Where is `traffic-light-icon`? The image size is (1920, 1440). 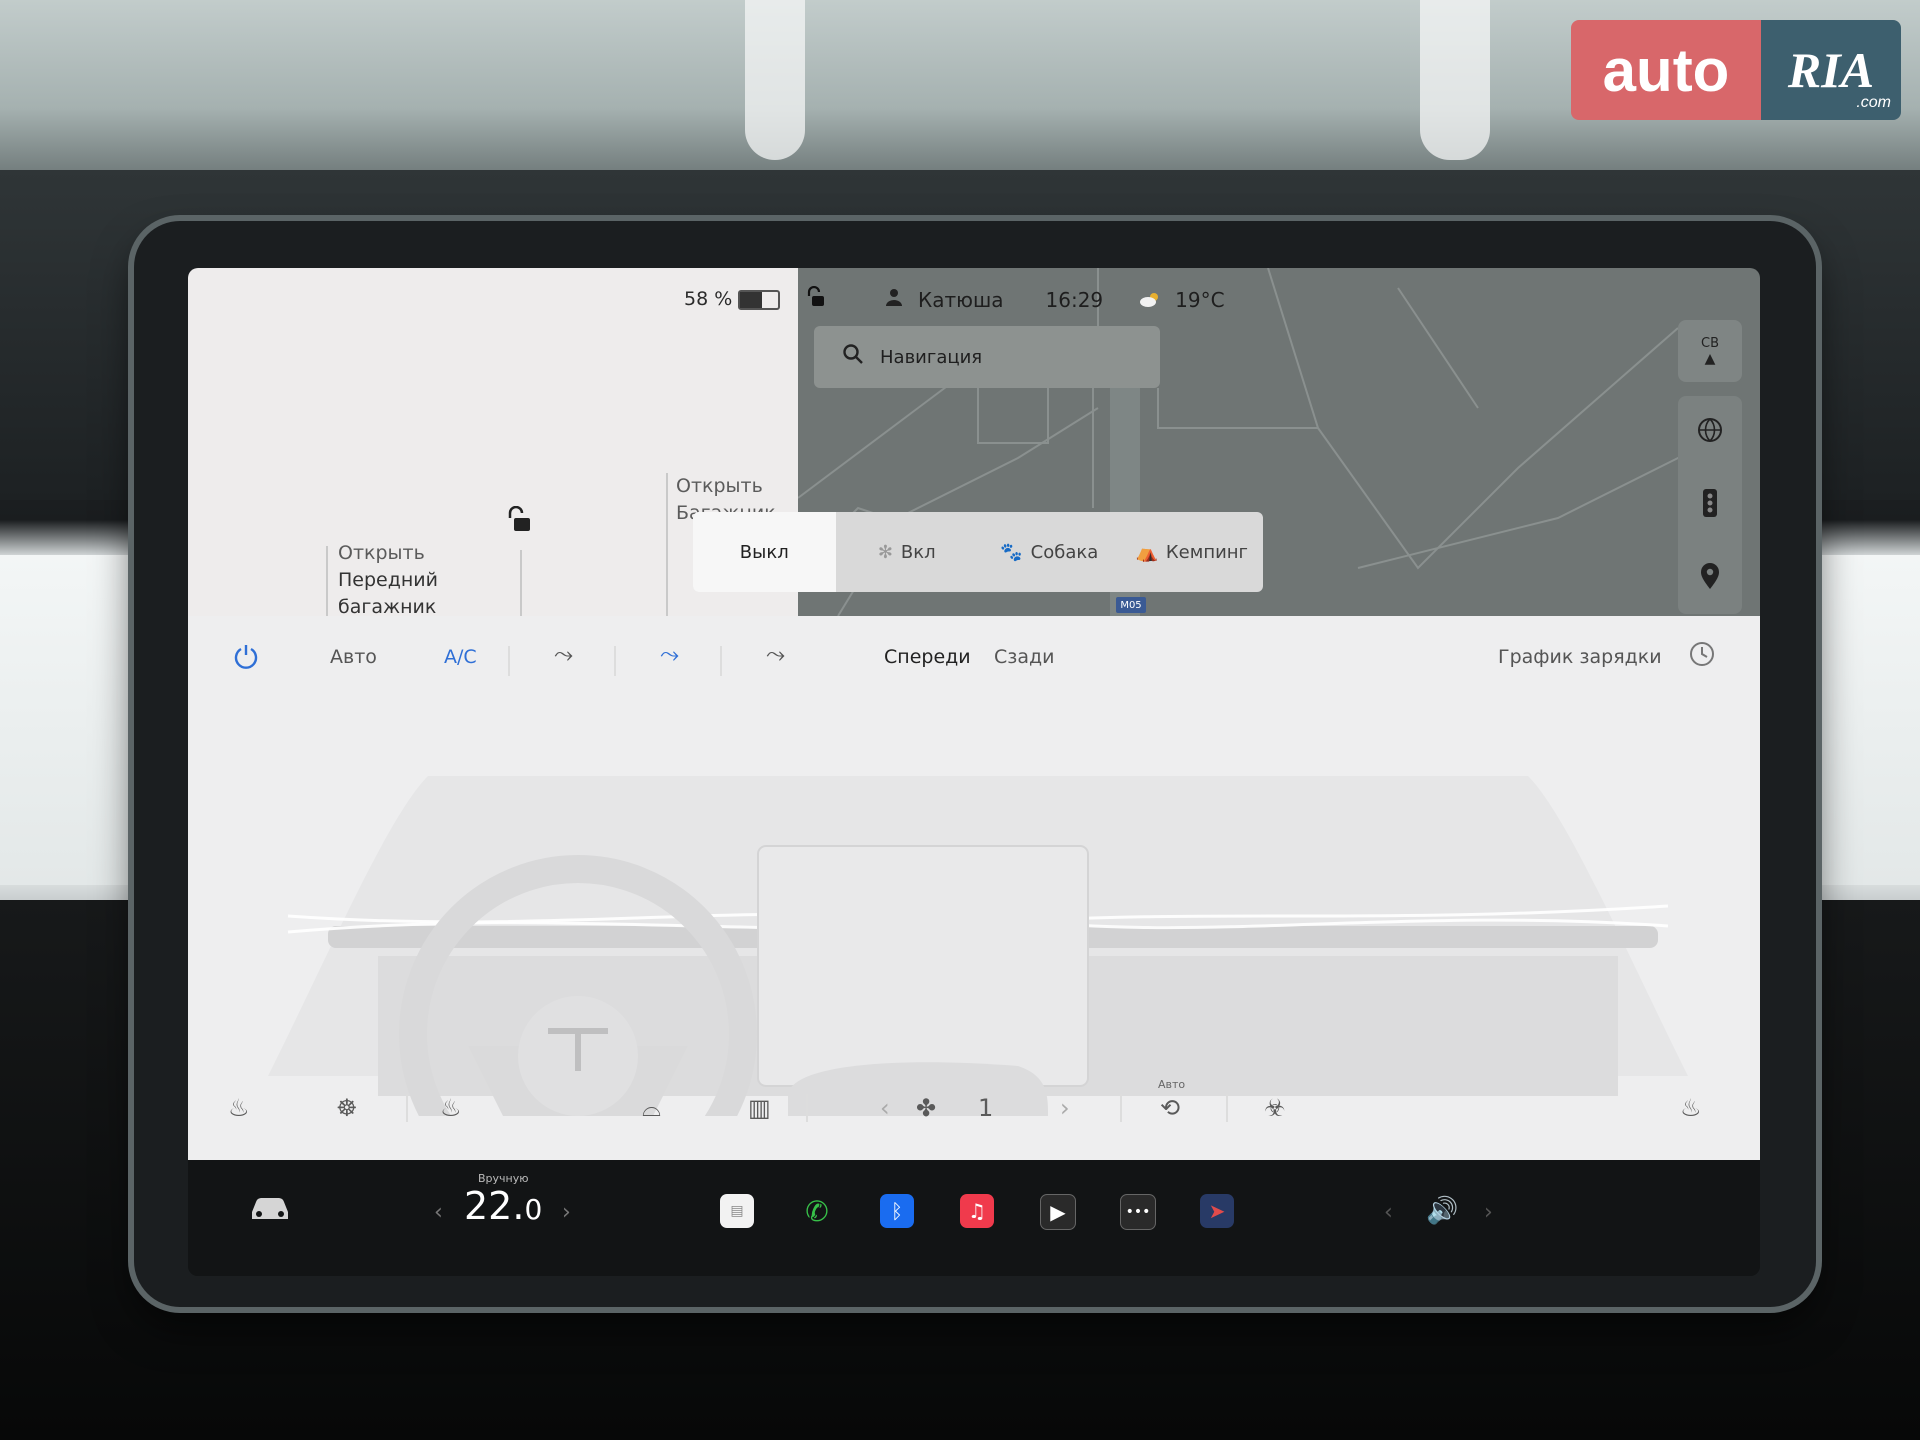
traffic-light-icon is located at coordinates (1710, 505).